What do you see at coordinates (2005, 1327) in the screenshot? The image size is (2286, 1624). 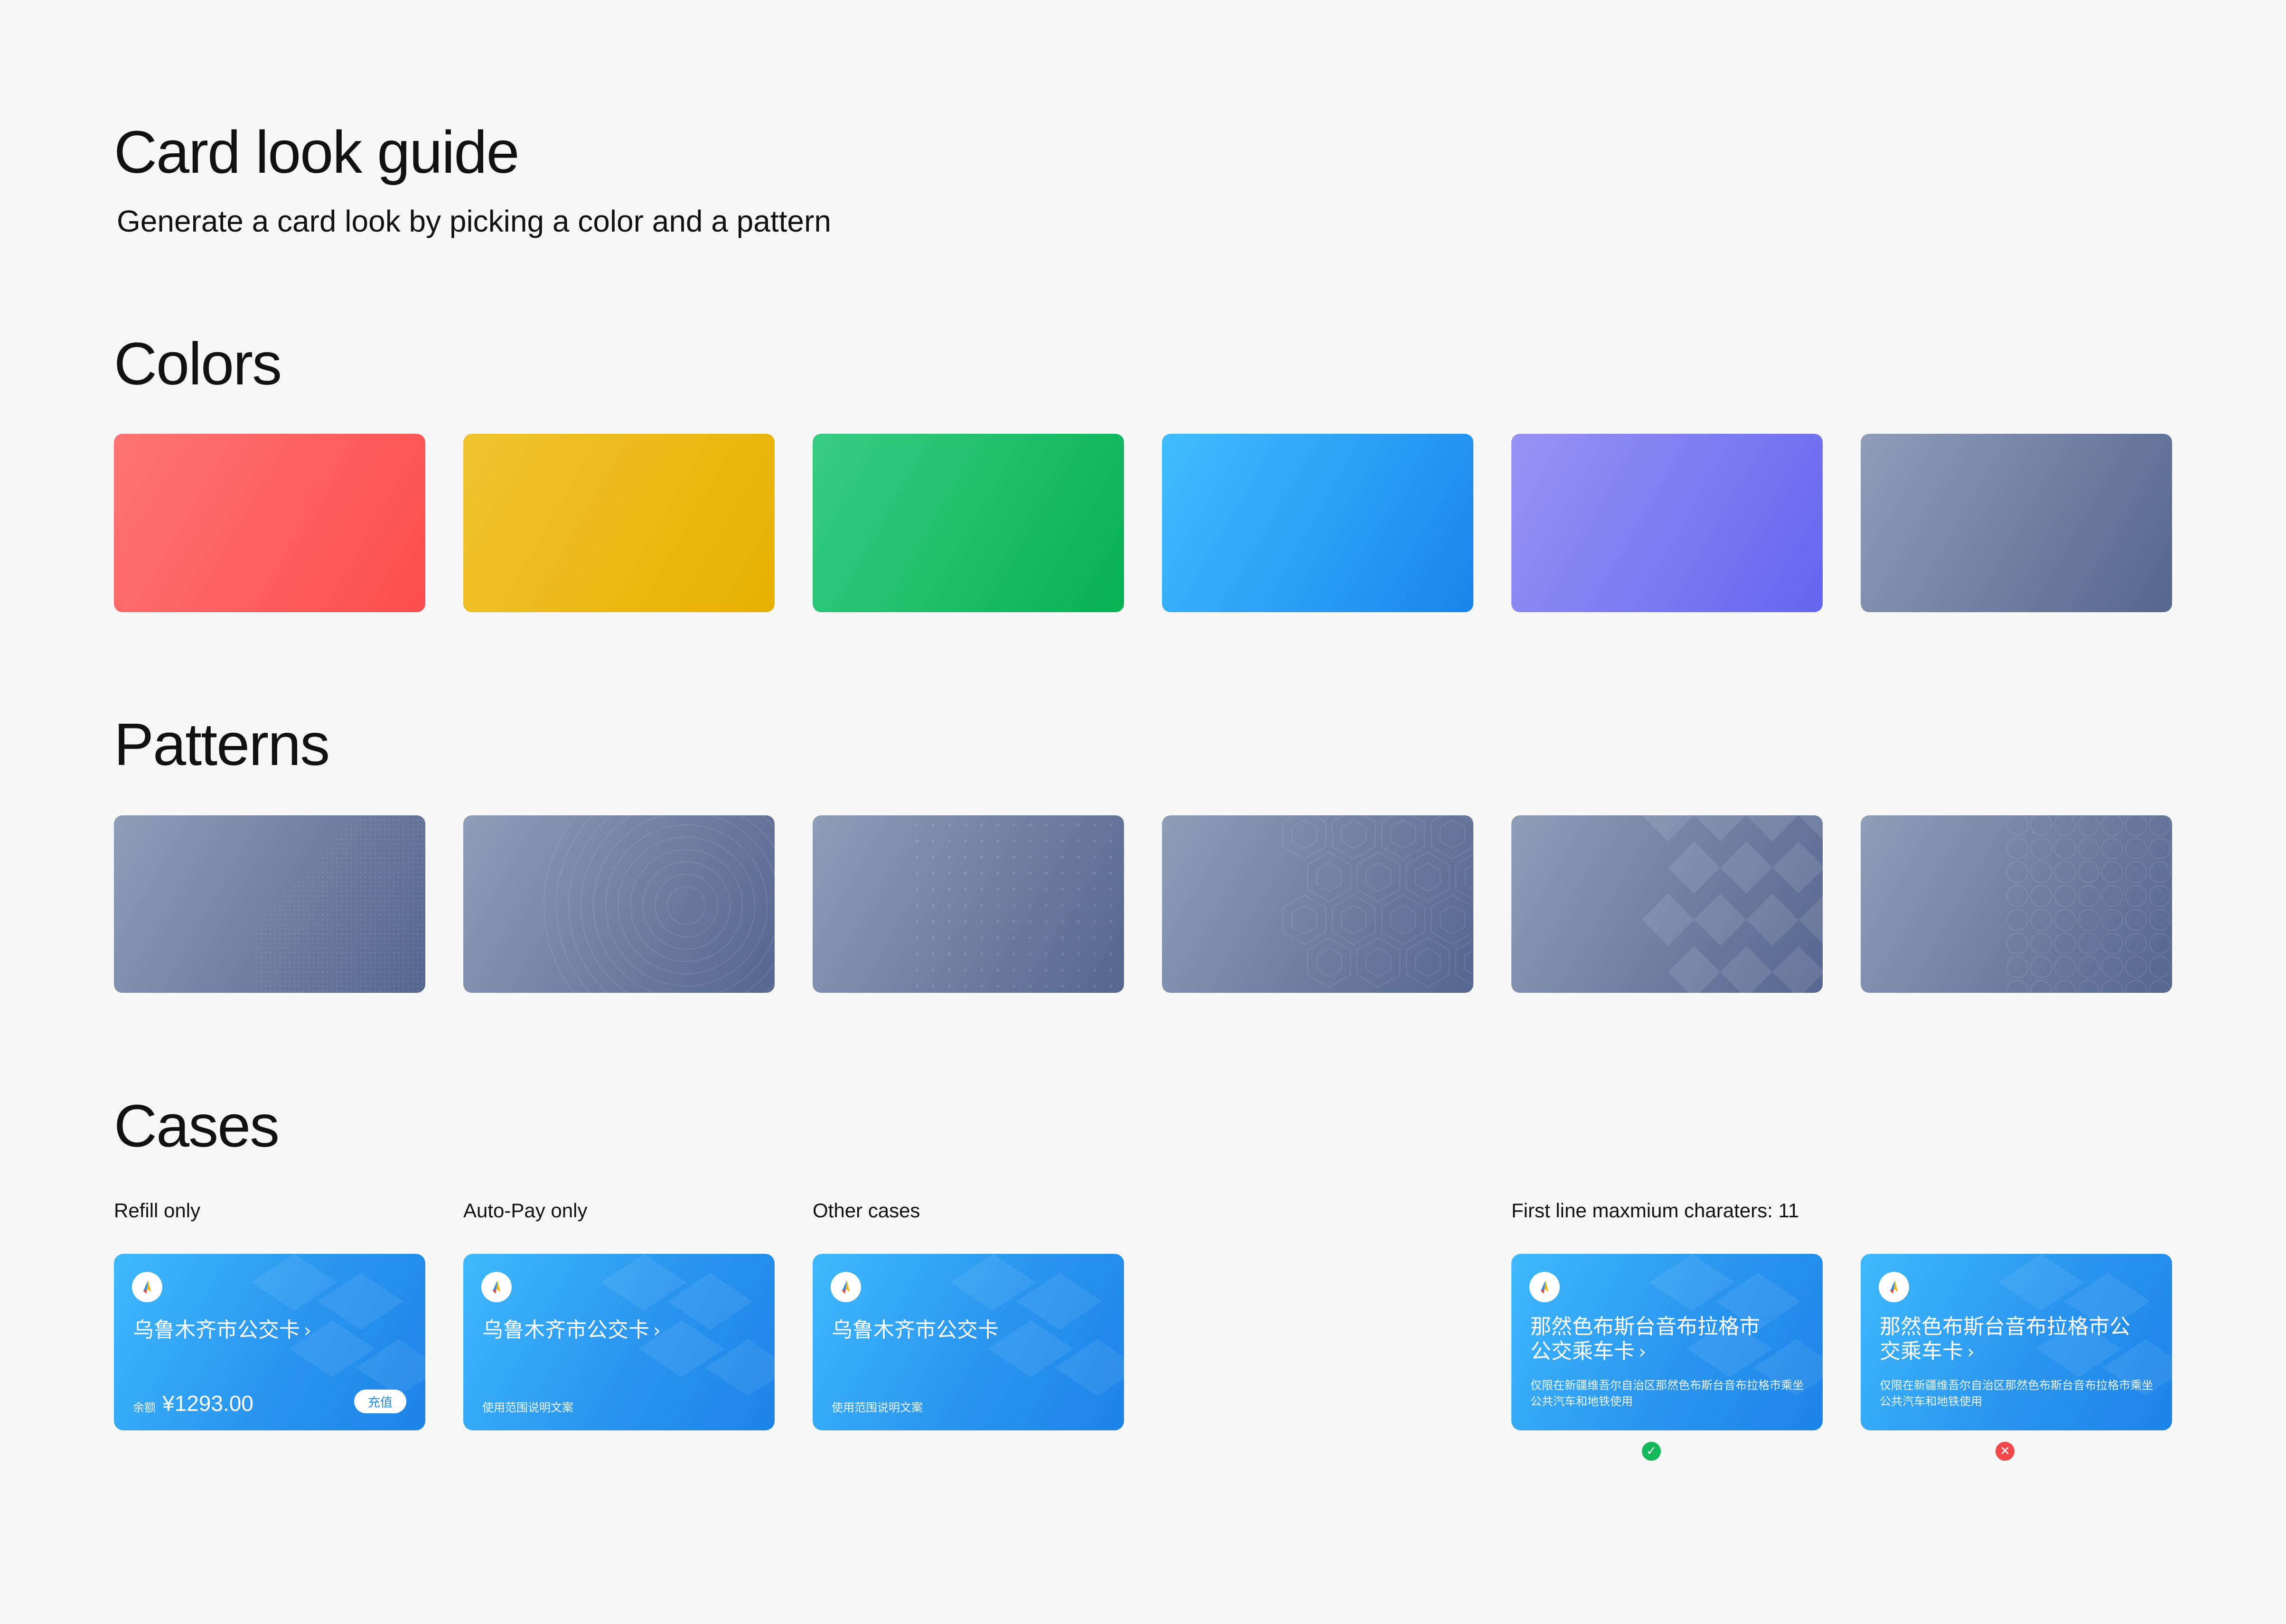 I see `card-name-line-1: 那然色布斯台音布拉格市公` at bounding box center [2005, 1327].